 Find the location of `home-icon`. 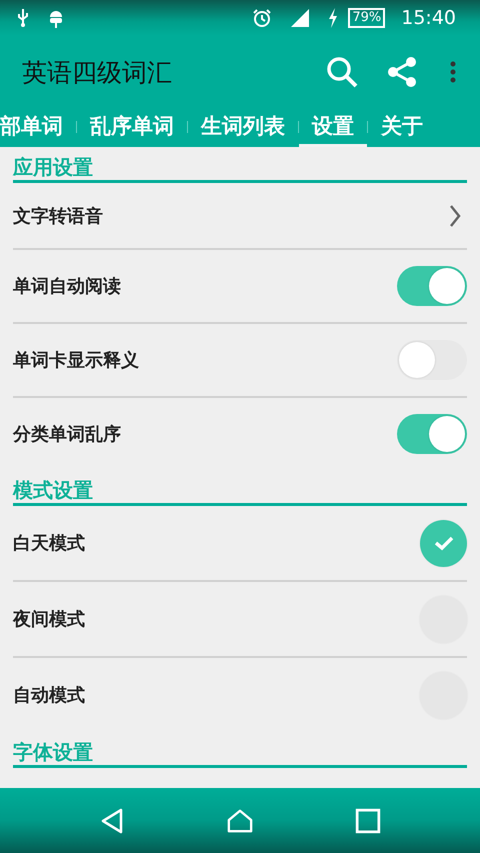

home-icon is located at coordinates (240, 821).